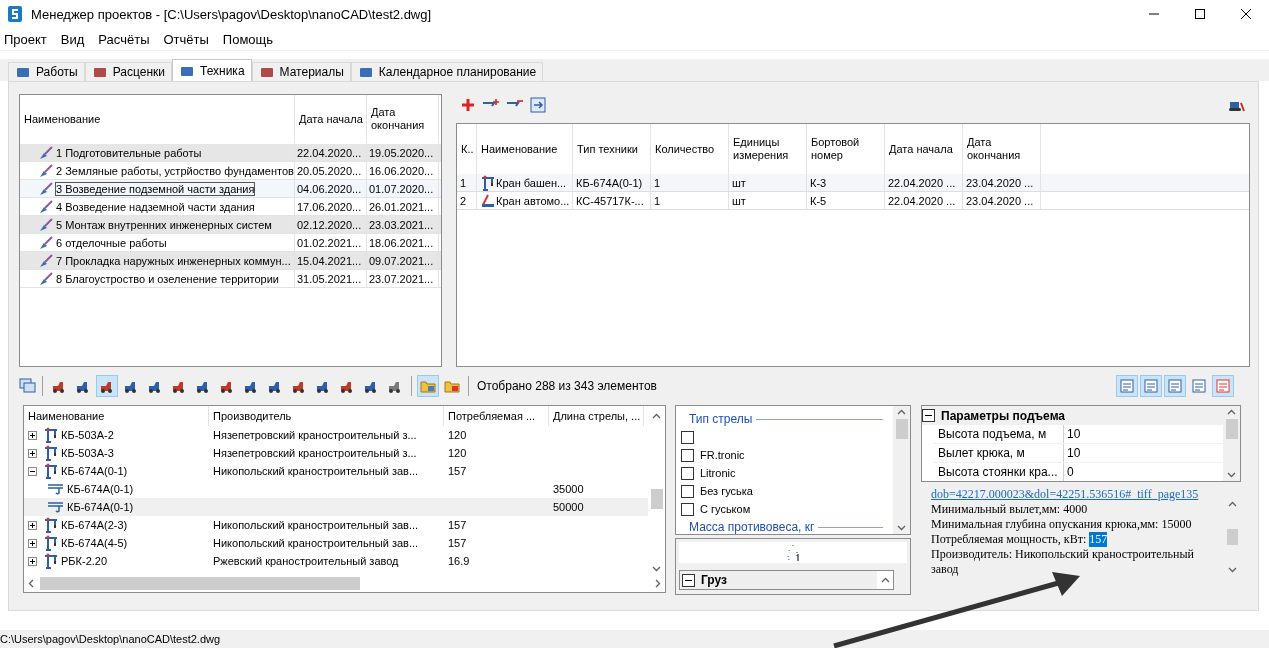 Image resolution: width=1269 pixels, height=648 pixels. Describe the element at coordinates (468, 105) in the screenshot. I see `add-icon` at that location.